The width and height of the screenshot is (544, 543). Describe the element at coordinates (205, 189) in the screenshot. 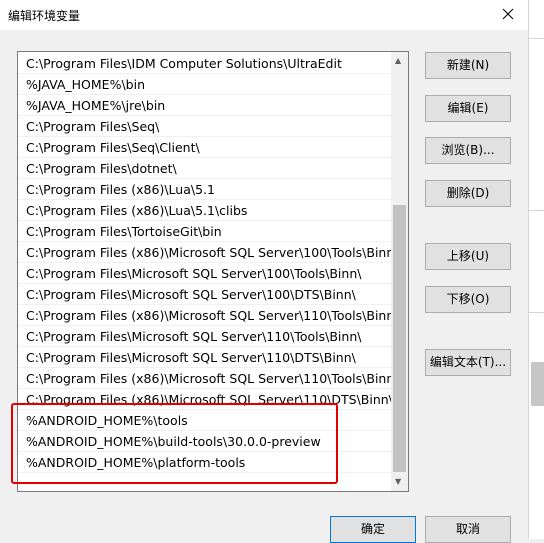

I see `list-item: C:\Program Files (x86)\Lua\5.1` at that location.